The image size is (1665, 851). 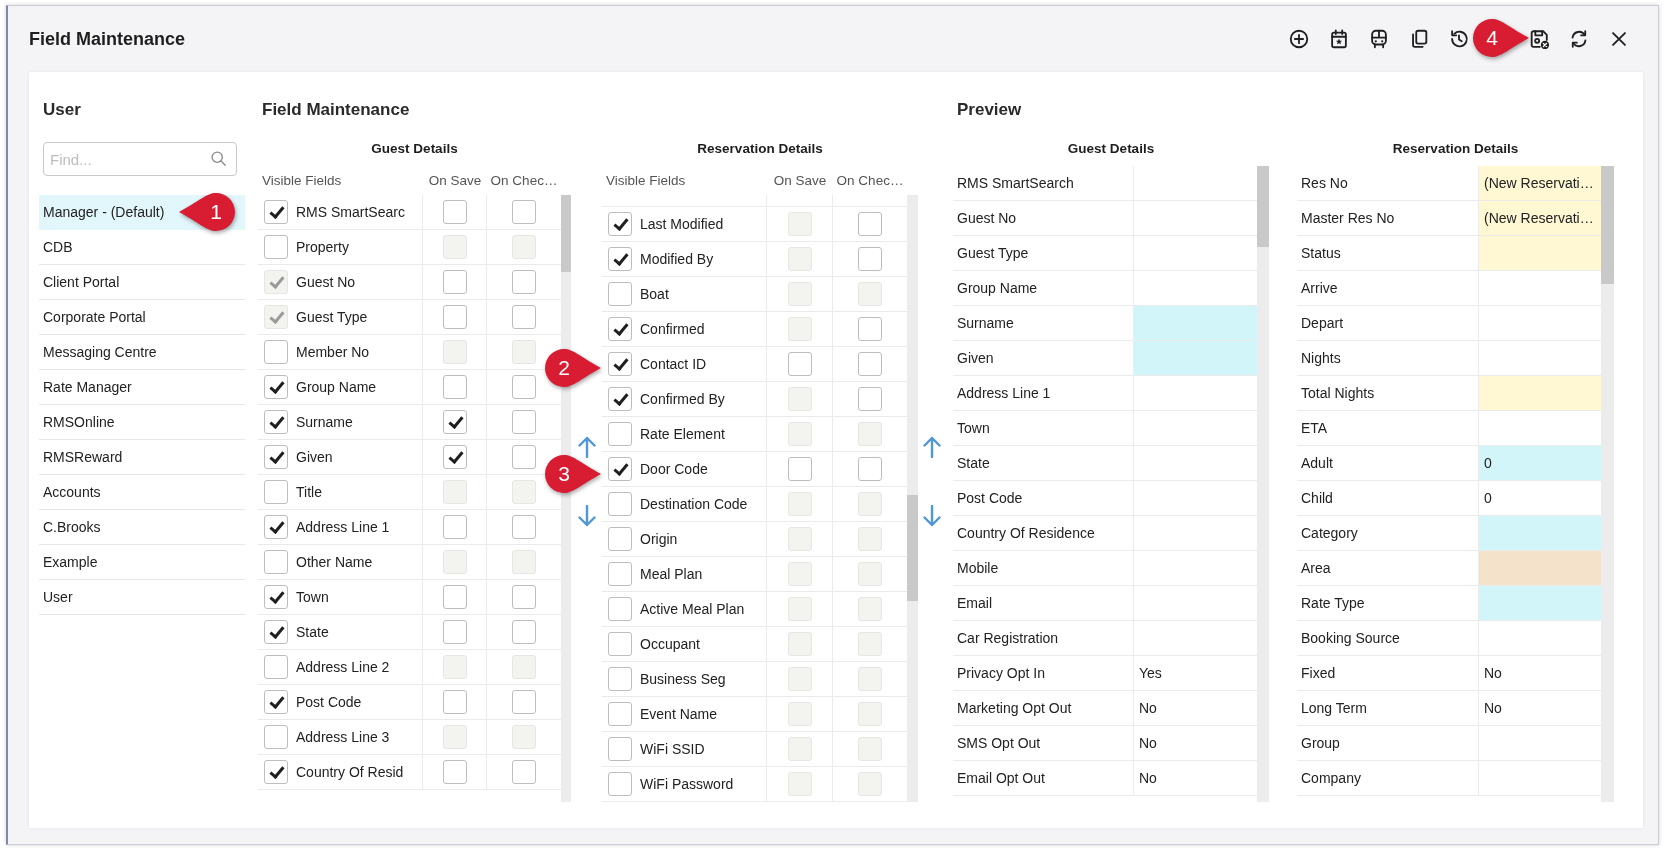 I want to click on user-list-item: Corporate Portal, so click(x=142, y=317).